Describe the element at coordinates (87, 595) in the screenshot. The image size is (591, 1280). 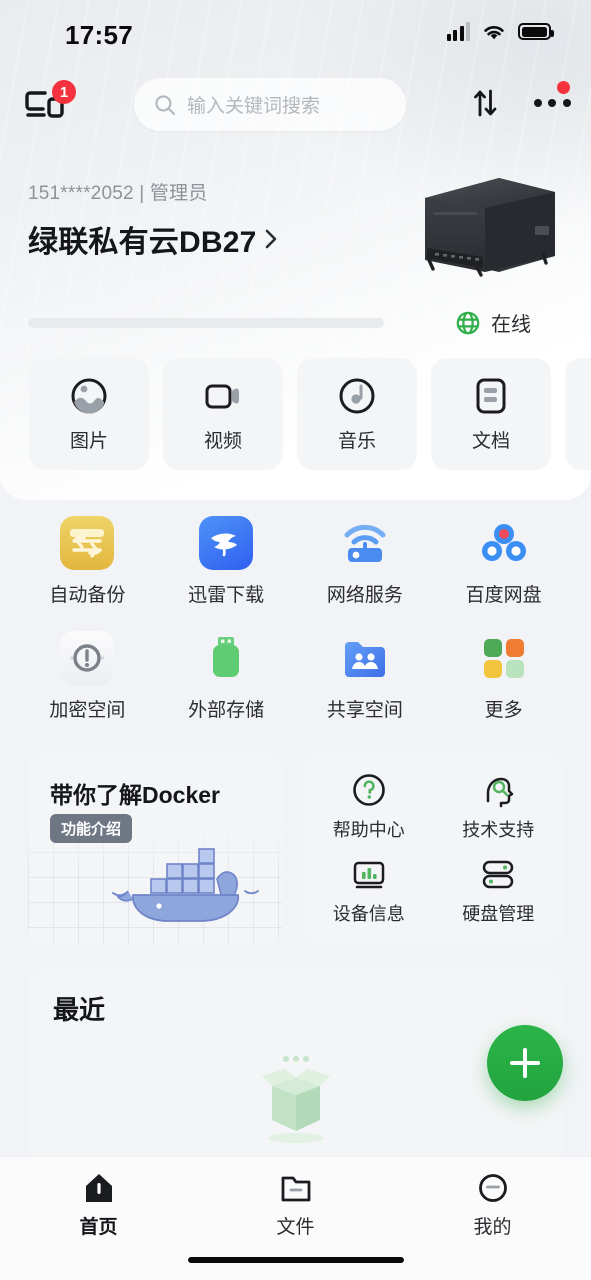
I see `app-label: 自动备份` at that location.